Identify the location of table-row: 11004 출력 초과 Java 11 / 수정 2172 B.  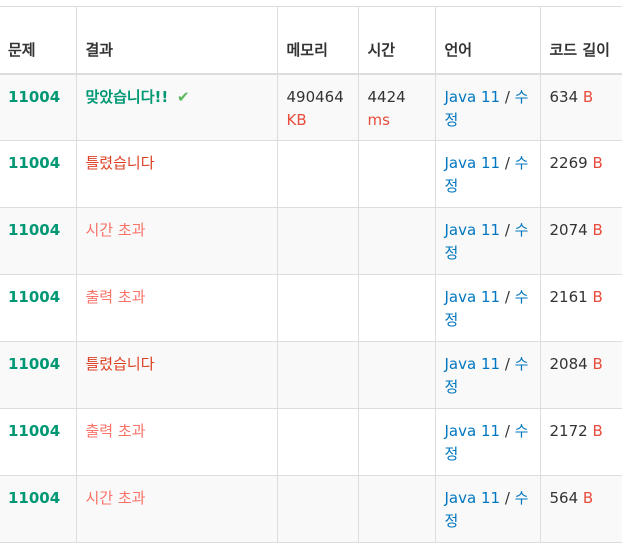
(311, 442).